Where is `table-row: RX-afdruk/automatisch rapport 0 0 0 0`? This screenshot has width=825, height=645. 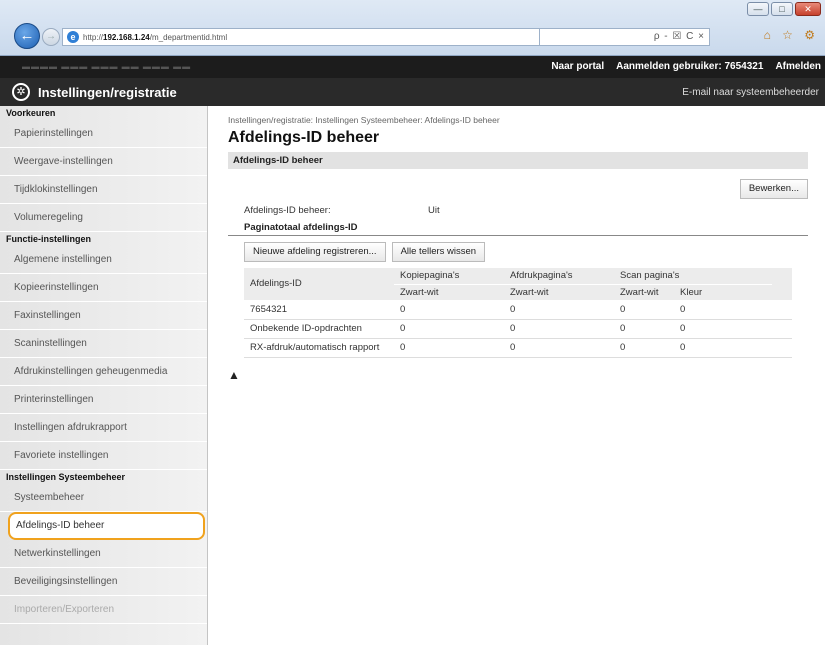 table-row: RX-afdruk/automatisch rapport 0 0 0 0 is located at coordinates (518, 348).